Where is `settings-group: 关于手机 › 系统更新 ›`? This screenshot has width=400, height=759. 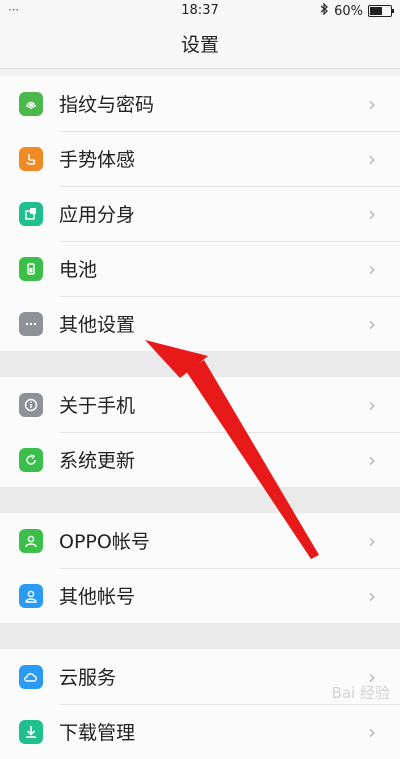 settings-group: 关于手机 › 系统更新 › is located at coordinates (200, 432).